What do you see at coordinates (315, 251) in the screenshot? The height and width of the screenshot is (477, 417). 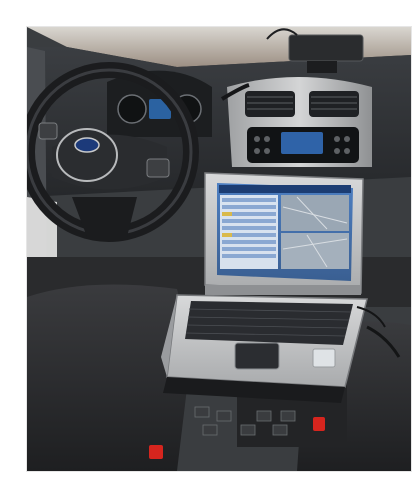 I see `map-view-bottom` at bounding box center [315, 251].